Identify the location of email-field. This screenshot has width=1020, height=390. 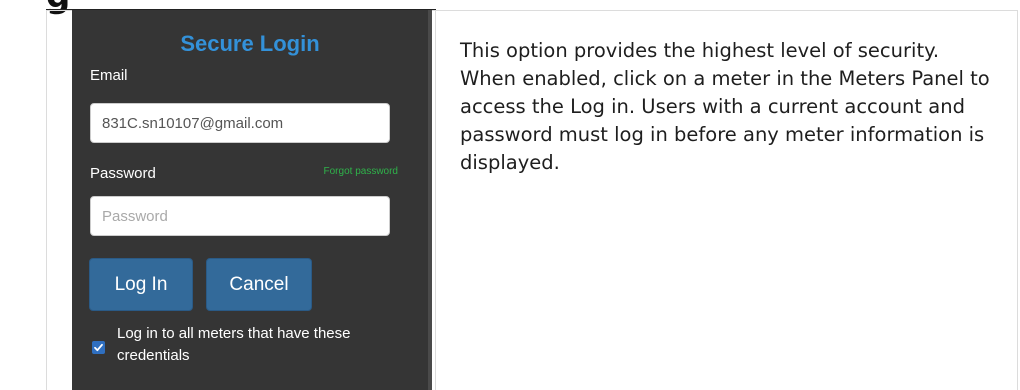
(240, 123).